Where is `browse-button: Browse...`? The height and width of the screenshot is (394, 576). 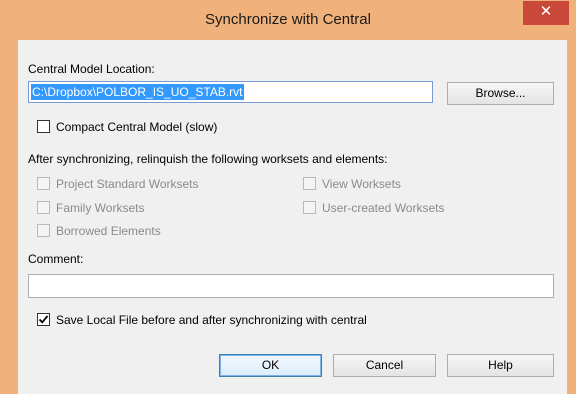
browse-button: Browse... is located at coordinates (500, 93).